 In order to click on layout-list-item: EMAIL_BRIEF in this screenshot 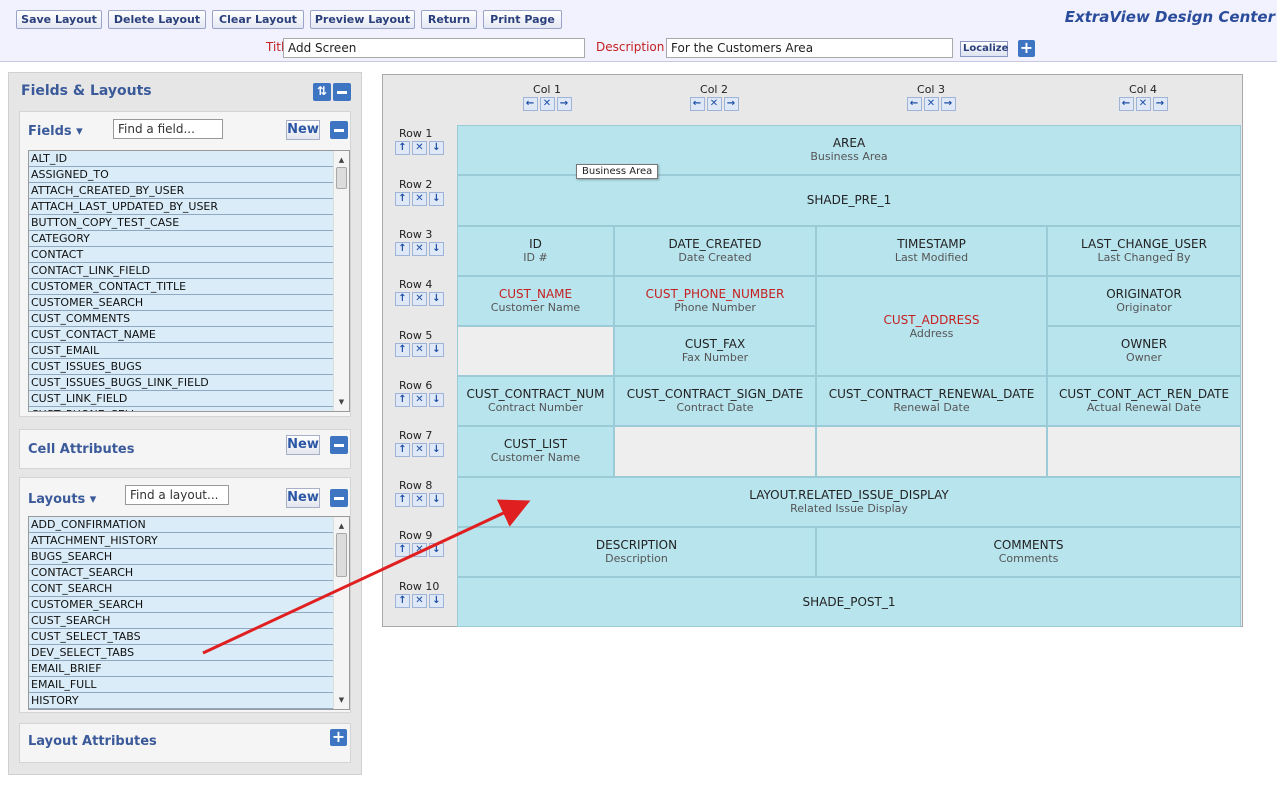, I will do `click(181, 669)`.